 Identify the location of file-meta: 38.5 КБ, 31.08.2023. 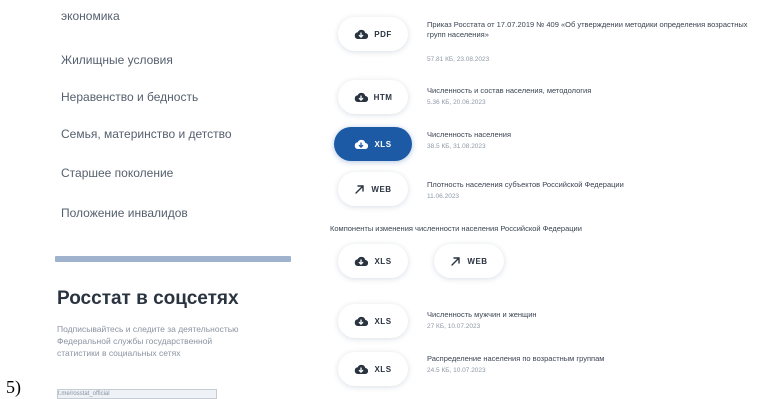
(456, 146).